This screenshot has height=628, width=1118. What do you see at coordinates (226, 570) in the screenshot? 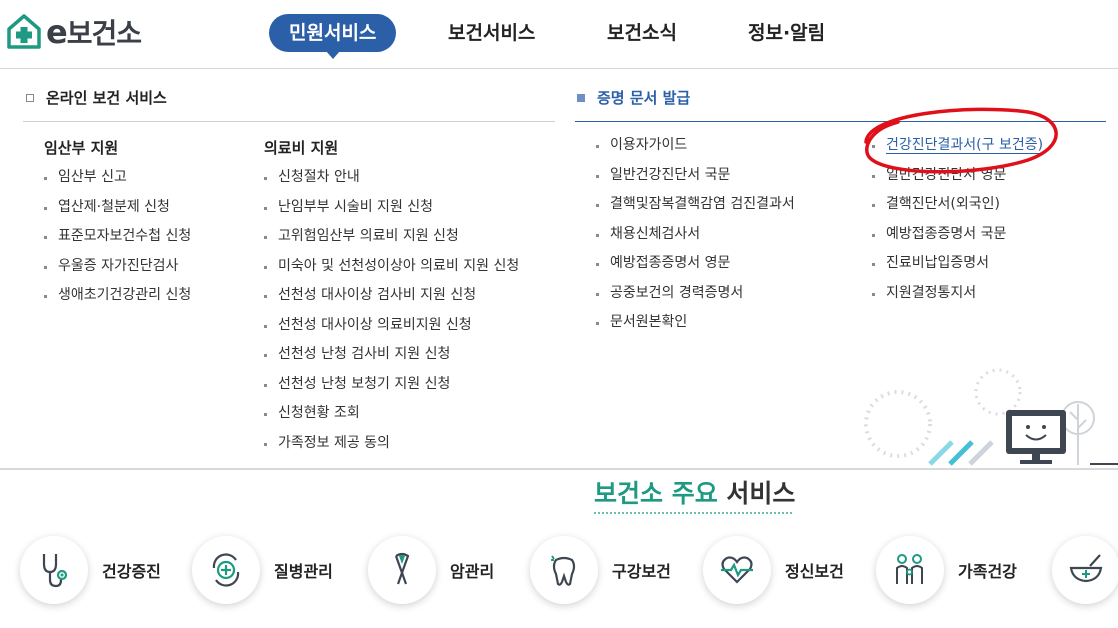
I see `medical-cross-cycle-icon` at bounding box center [226, 570].